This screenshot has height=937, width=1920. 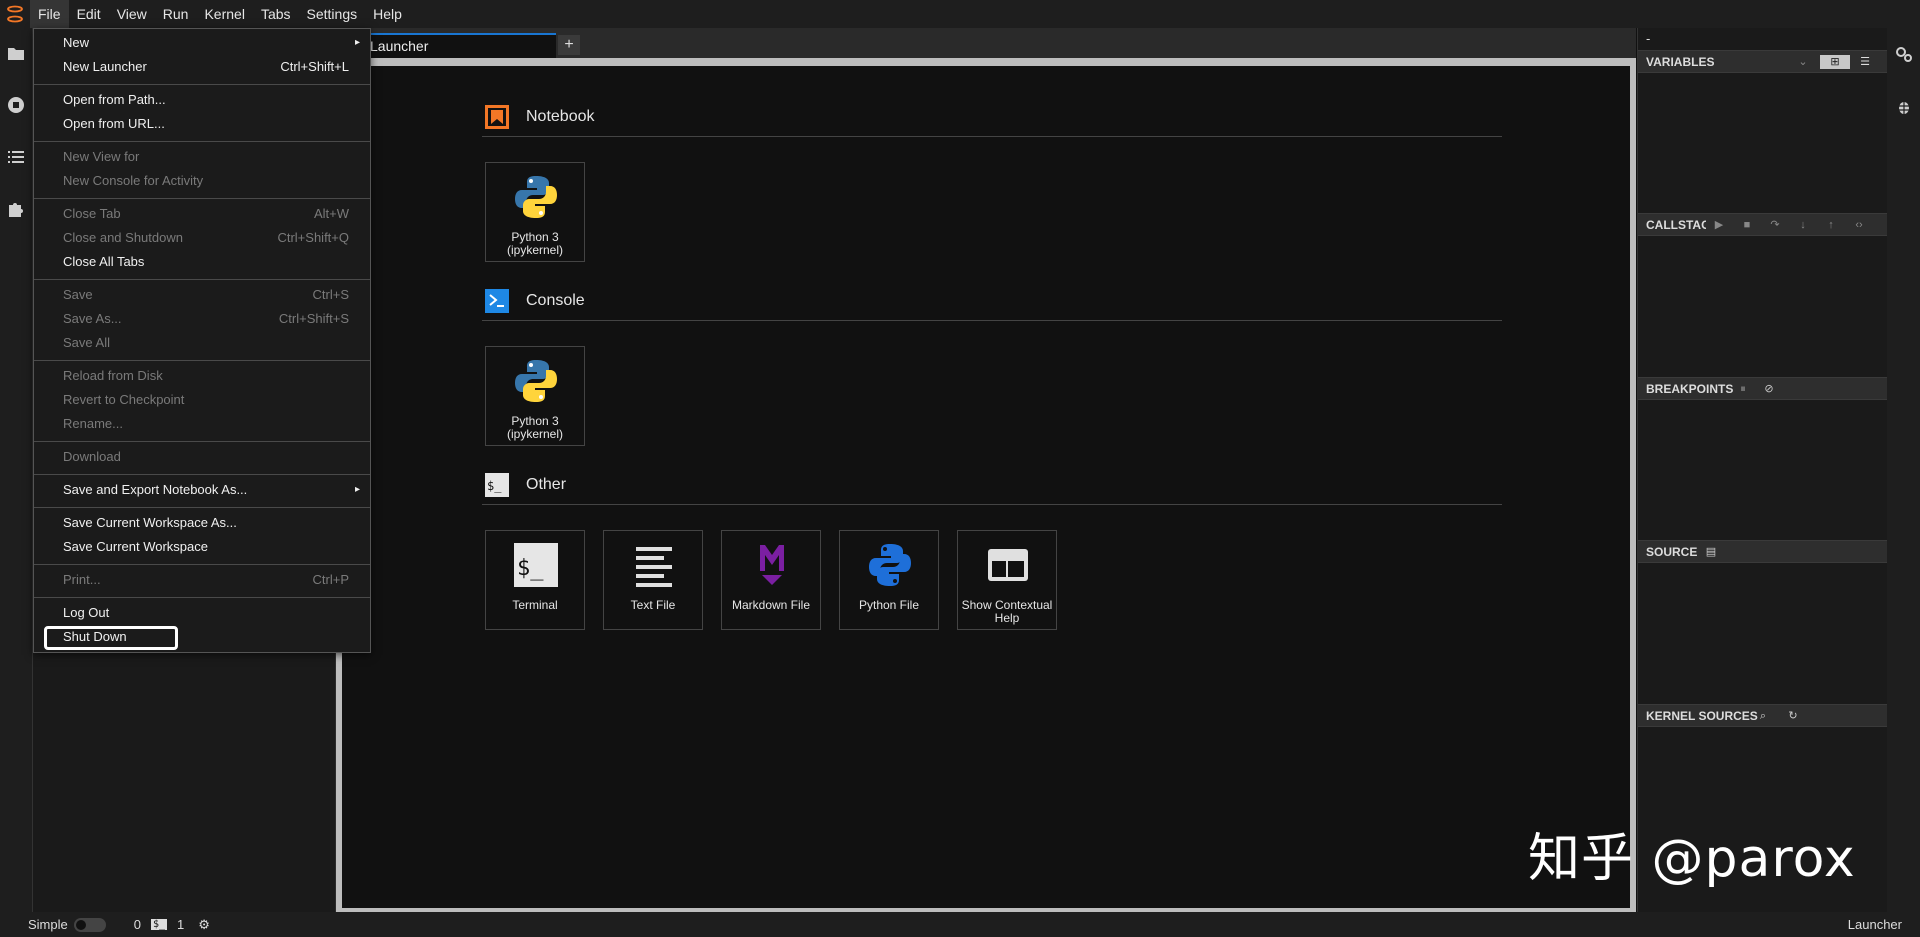 What do you see at coordinates (202, 376) in the screenshot?
I see `file-menu-reload-from-disk: Reload from Disk` at bounding box center [202, 376].